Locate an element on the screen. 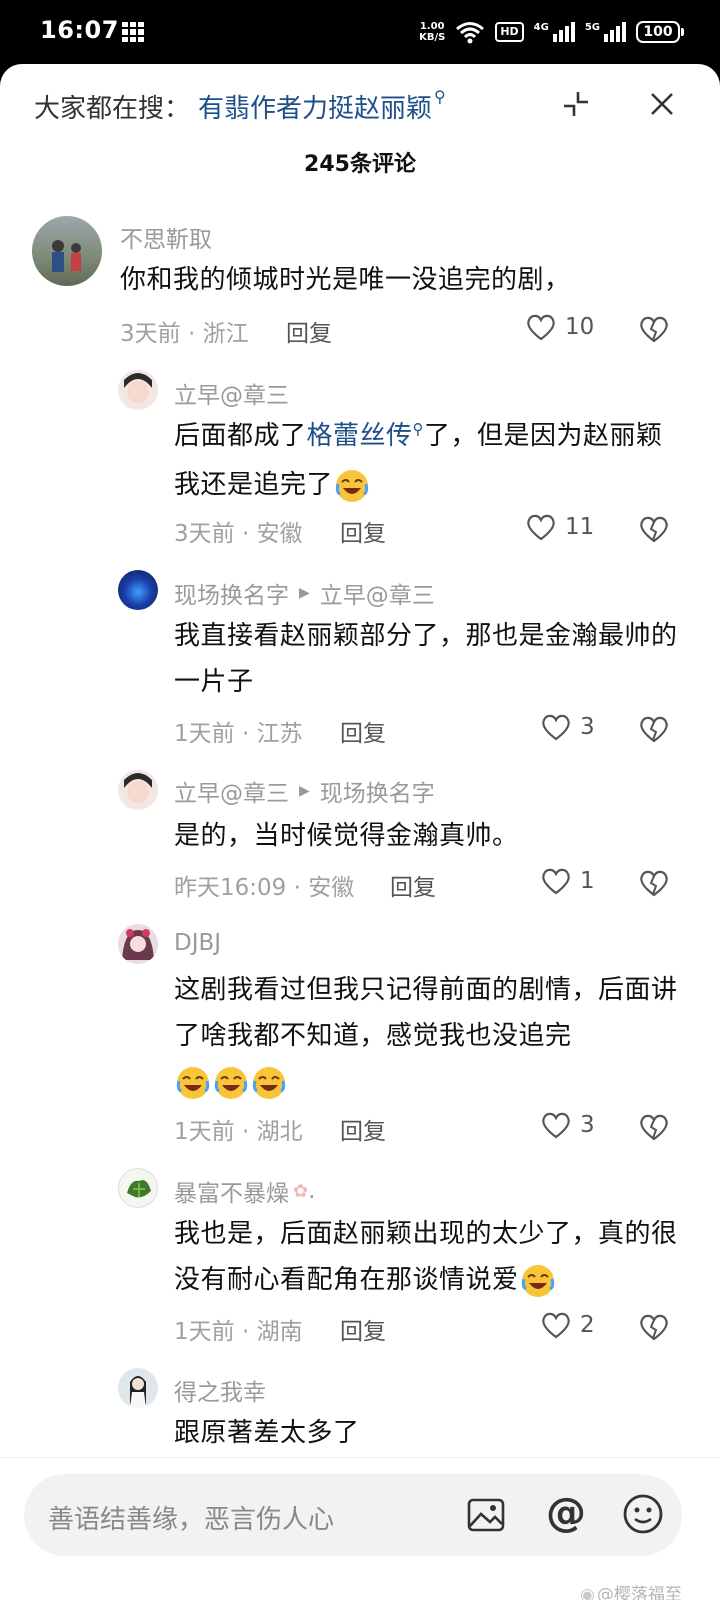  comment-meta: 昨天16:09 · 安徽 is located at coordinates (264, 888).